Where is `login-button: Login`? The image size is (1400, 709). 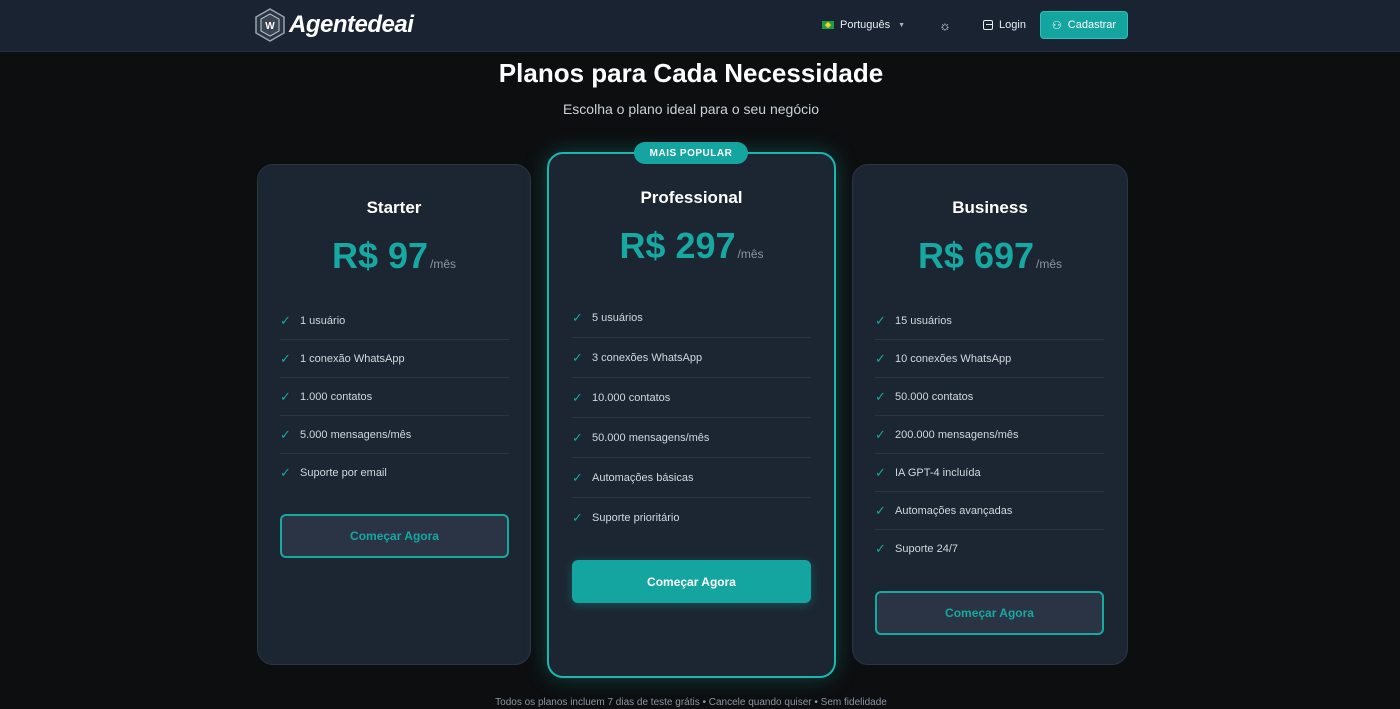
login-button: Login is located at coordinates (1004, 25).